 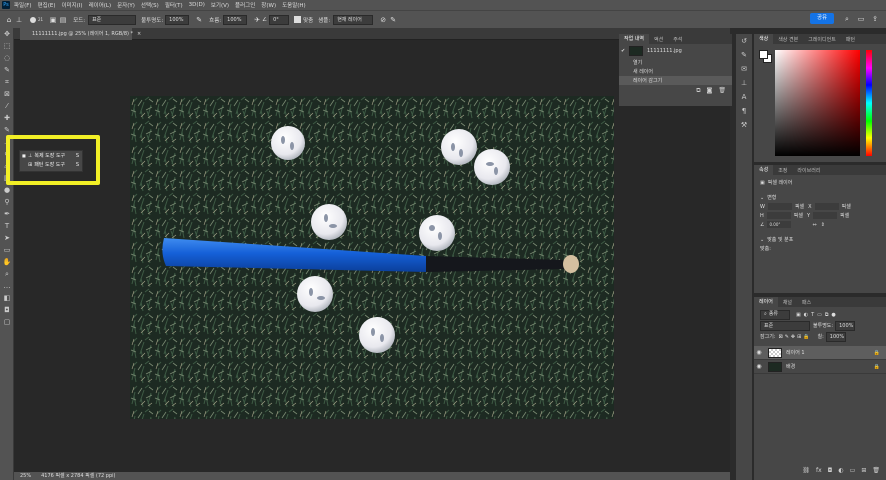 I want to click on y-field, so click(x=825, y=215).